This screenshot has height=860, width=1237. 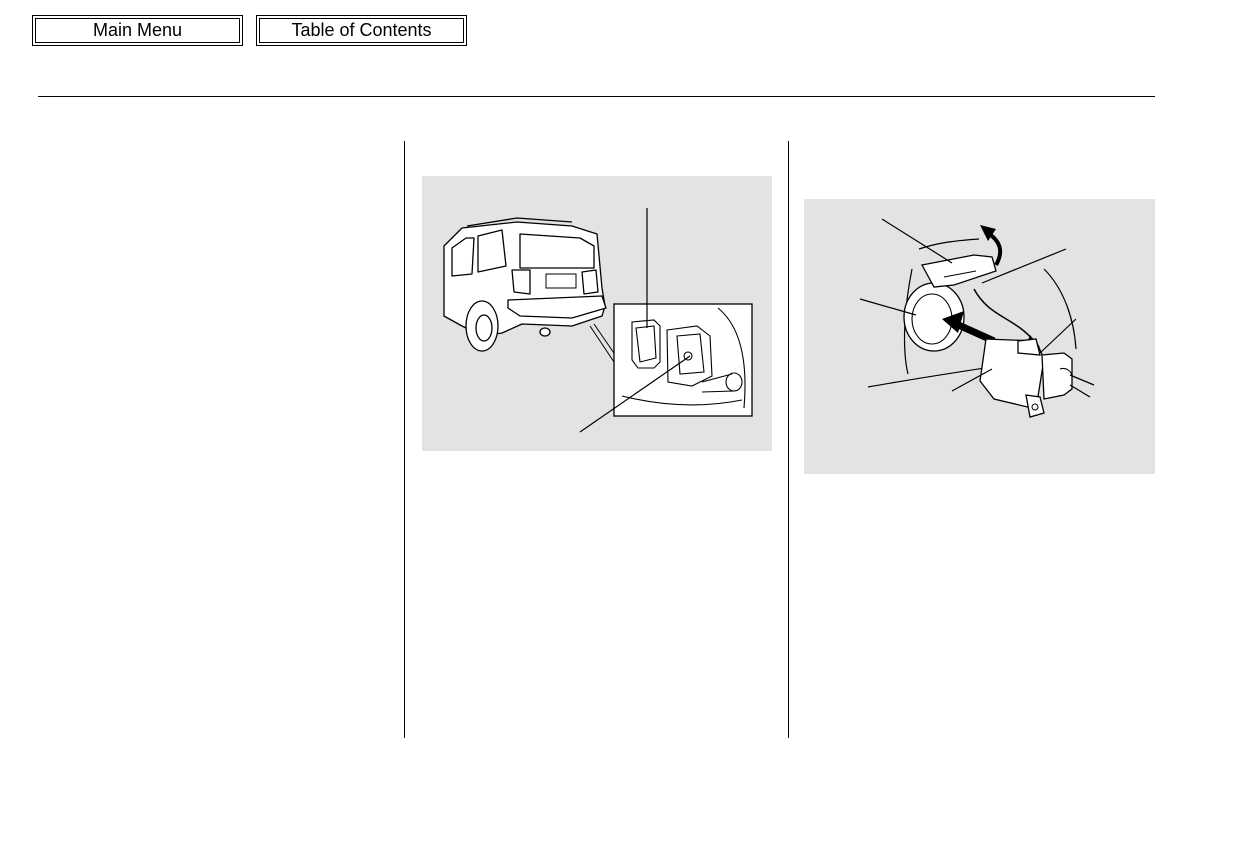 I want to click on vehicle-rear-drawing, so click(x=598, y=320).